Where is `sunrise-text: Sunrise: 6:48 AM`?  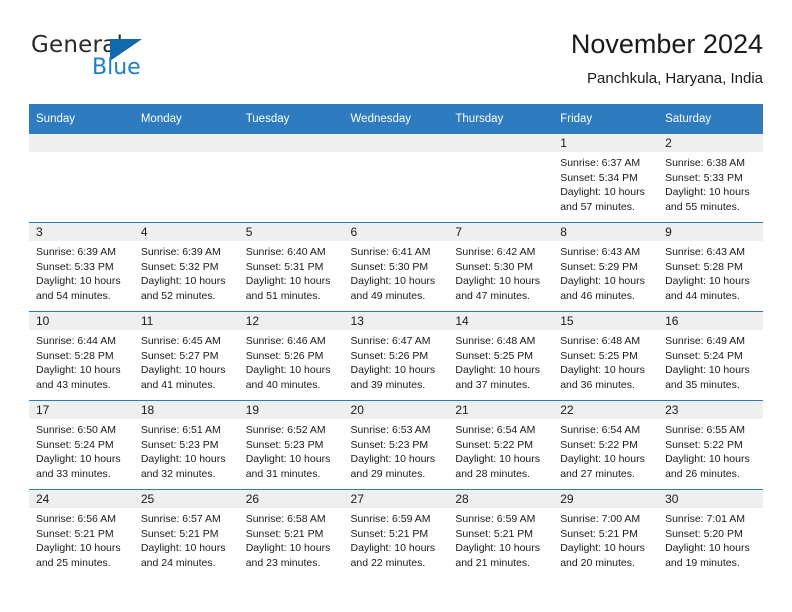 sunrise-text: Sunrise: 6:48 AM is located at coordinates (495, 341).